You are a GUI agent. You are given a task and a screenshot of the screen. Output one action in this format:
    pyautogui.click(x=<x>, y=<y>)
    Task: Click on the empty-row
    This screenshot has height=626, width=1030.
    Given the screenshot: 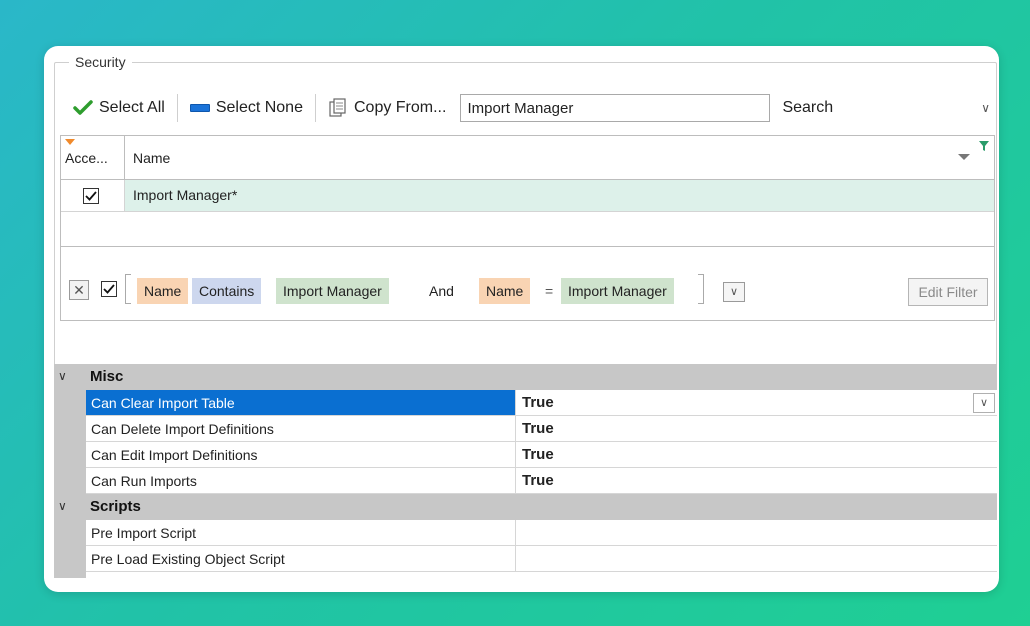 What is the action you would take?
    pyautogui.click(x=527, y=230)
    